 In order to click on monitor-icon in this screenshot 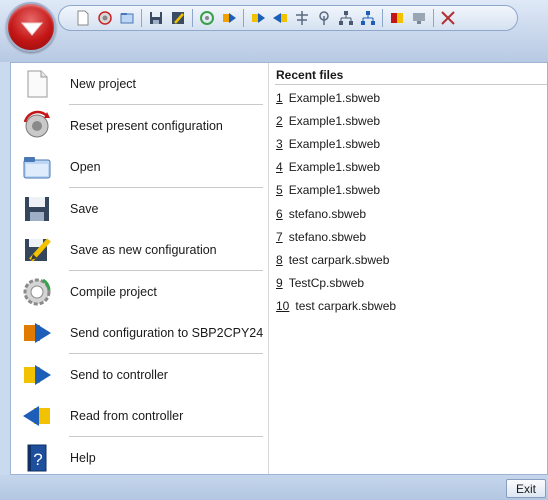, I will do `click(419, 18)`.